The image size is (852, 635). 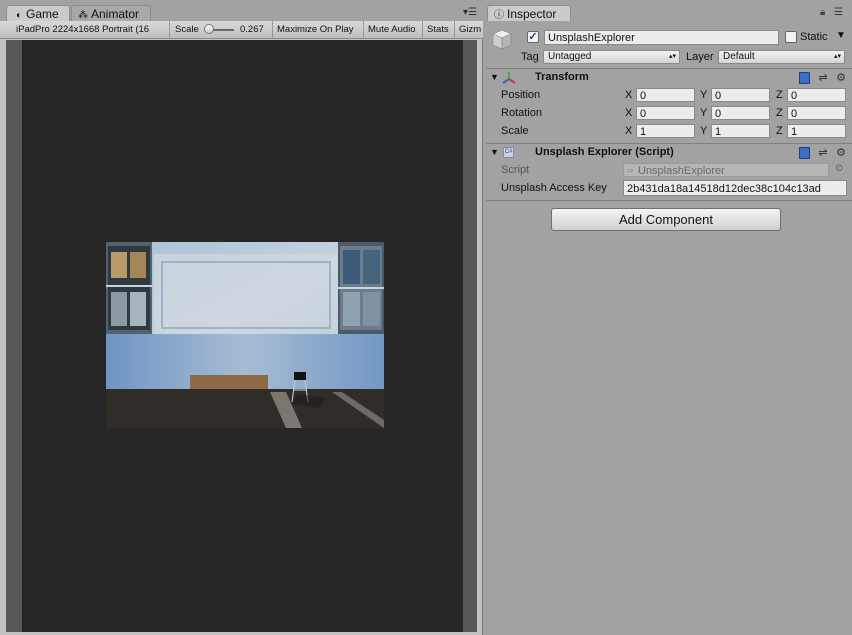 I want to click on rotation-y-label: Y, so click(x=703, y=113).